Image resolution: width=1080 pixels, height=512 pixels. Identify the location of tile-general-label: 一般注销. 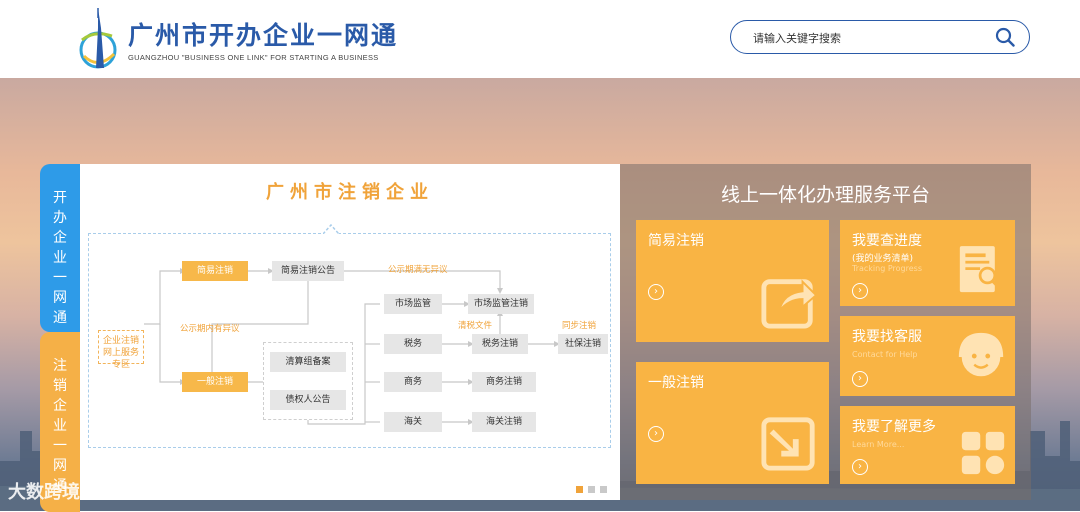
(676, 383).